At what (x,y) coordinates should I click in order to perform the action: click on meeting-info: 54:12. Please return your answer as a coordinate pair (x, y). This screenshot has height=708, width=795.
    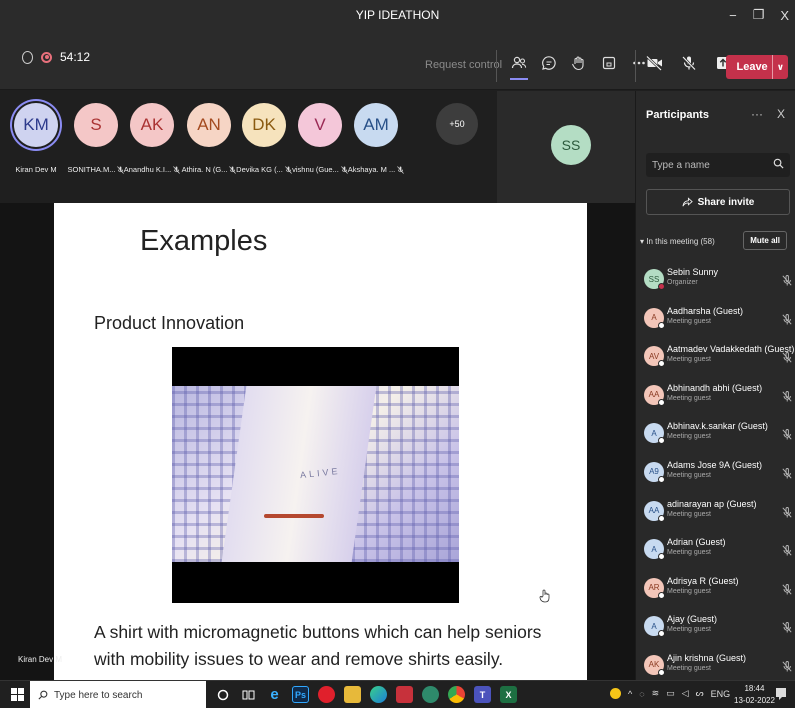
    Looking at the image, I should click on (56, 57).